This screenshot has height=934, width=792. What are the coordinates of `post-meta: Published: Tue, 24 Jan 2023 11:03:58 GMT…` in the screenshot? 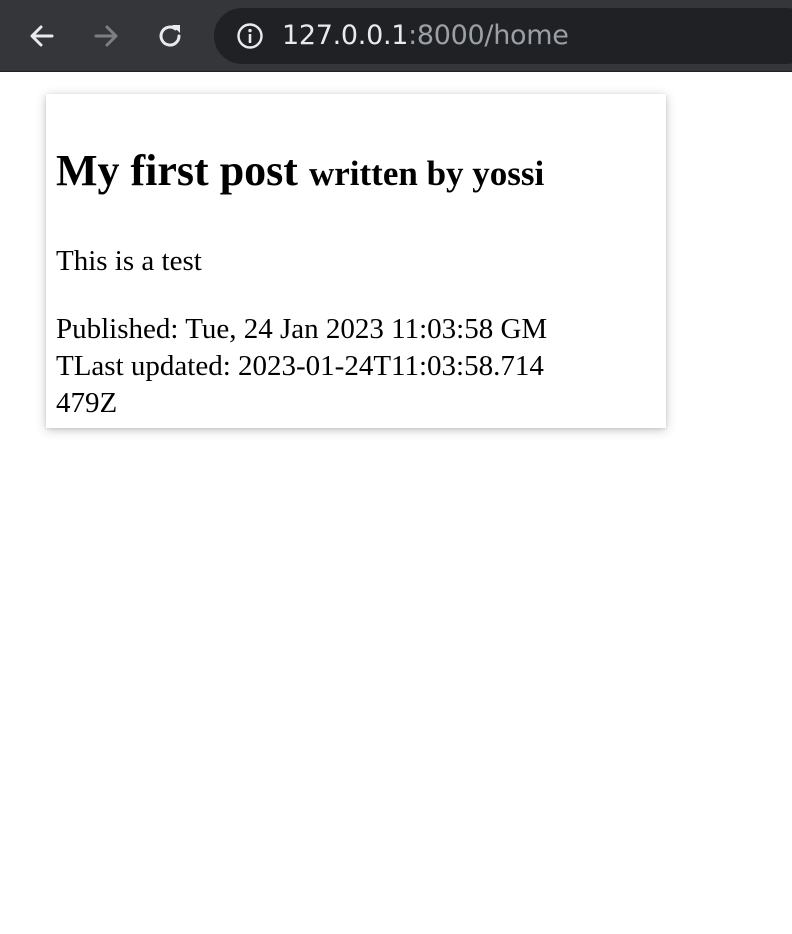 It's located at (306, 366).